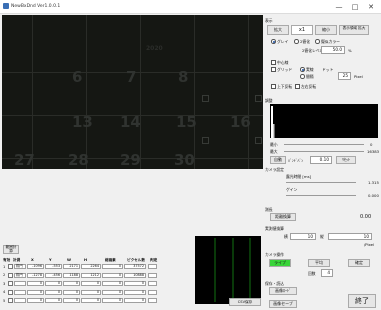  What do you see at coordinates (302, 76) in the screenshot?
I see `grid-pitch-radio` at bounding box center [302, 76].